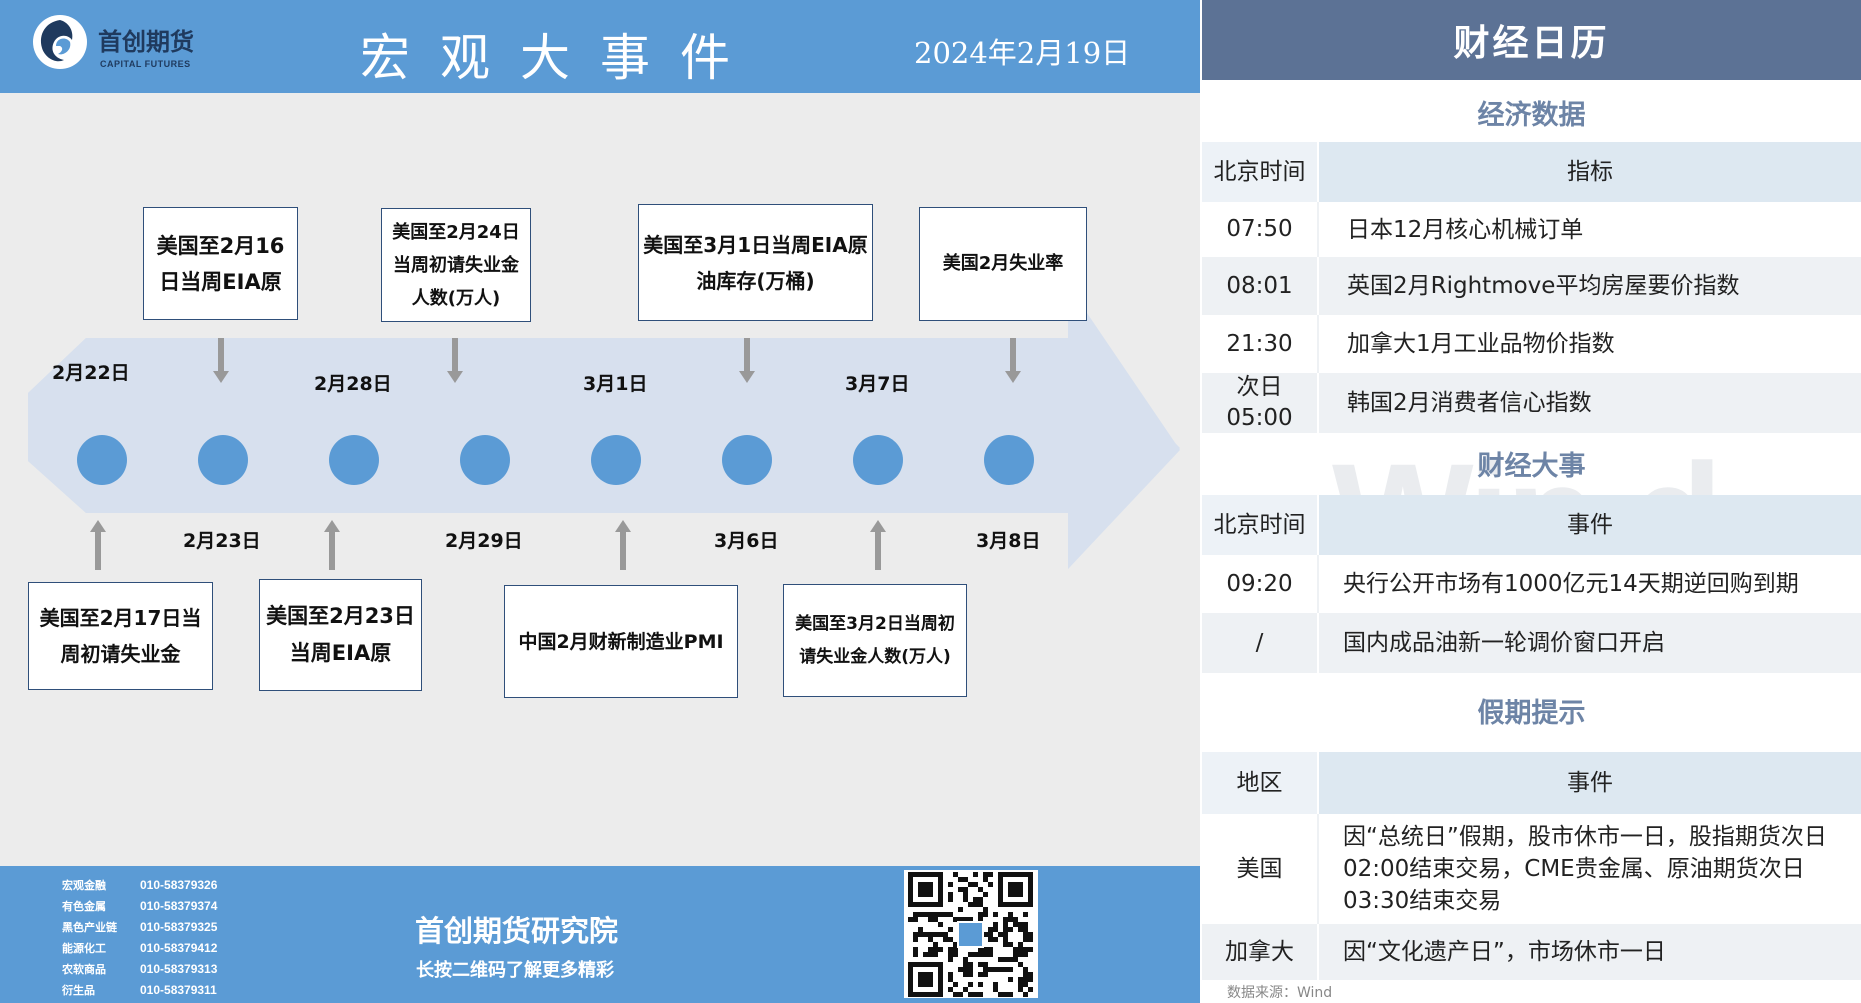 The image size is (1861, 1003). I want to click on contact-dept: 有色金属, so click(84, 906).